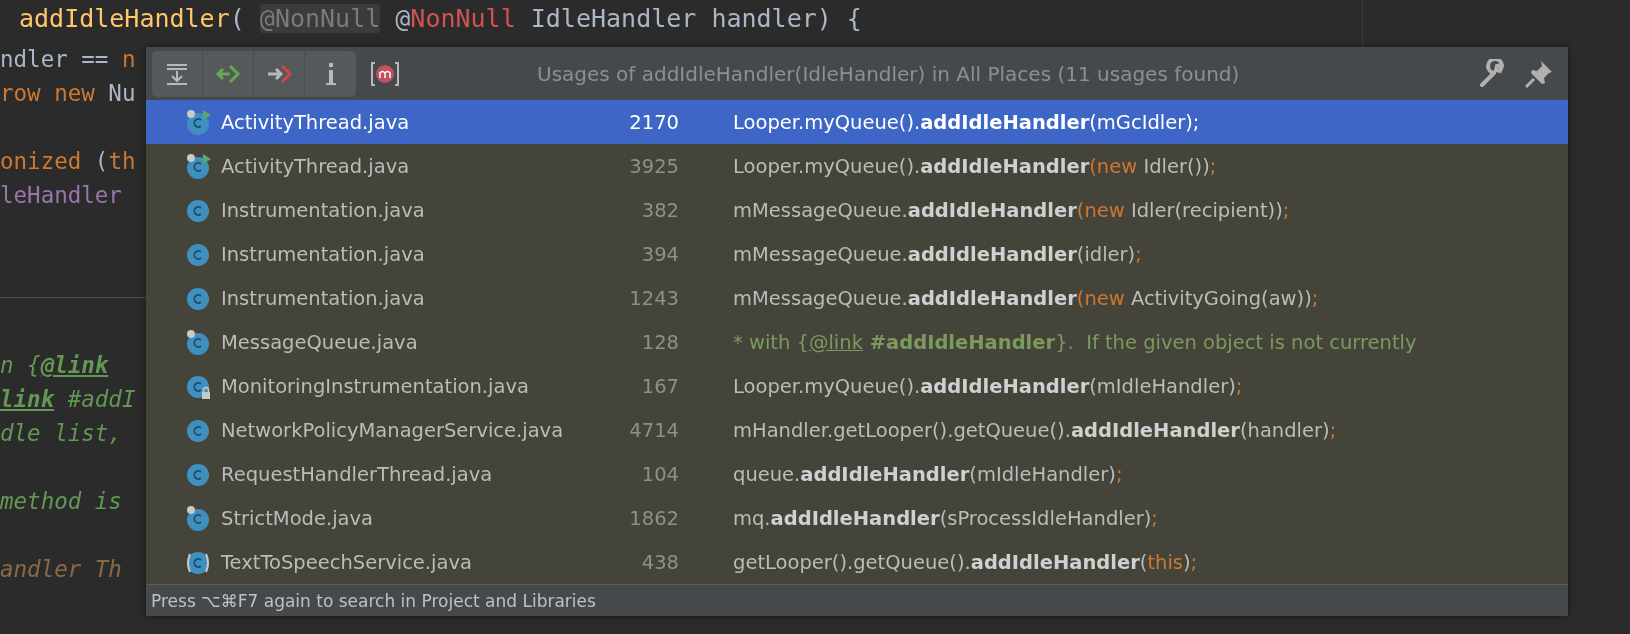 Image resolution: width=1630 pixels, height=634 pixels. Describe the element at coordinates (659, 210) in the screenshot. I see `line-number: 382` at that location.